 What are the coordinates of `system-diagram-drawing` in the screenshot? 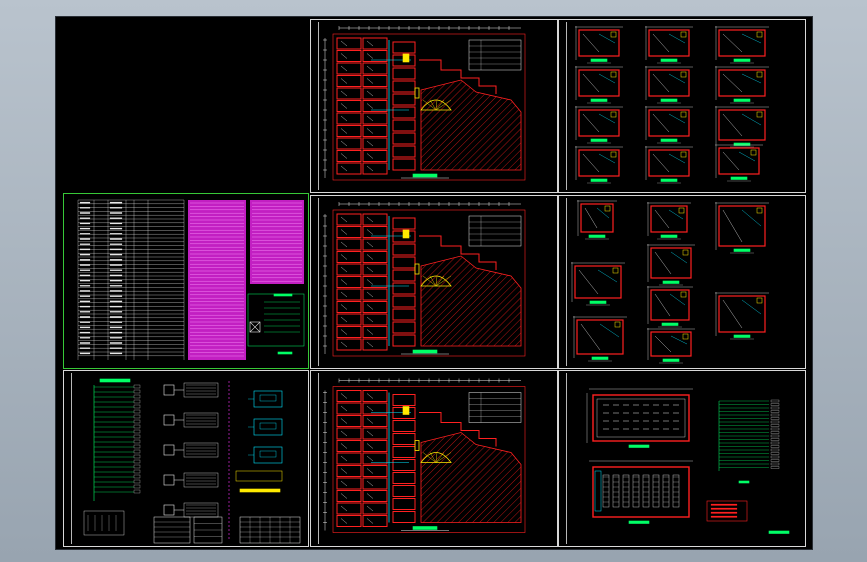 It's located at (192, 461).